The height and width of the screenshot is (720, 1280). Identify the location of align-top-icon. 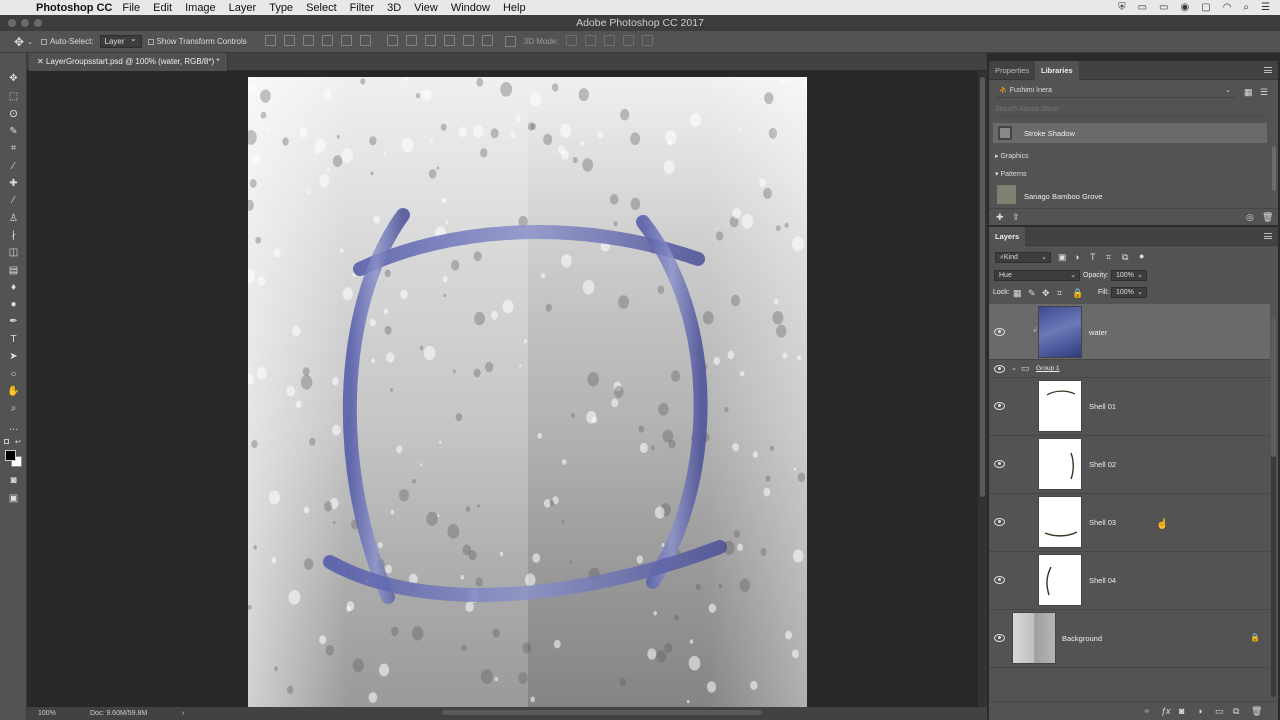
(270, 40).